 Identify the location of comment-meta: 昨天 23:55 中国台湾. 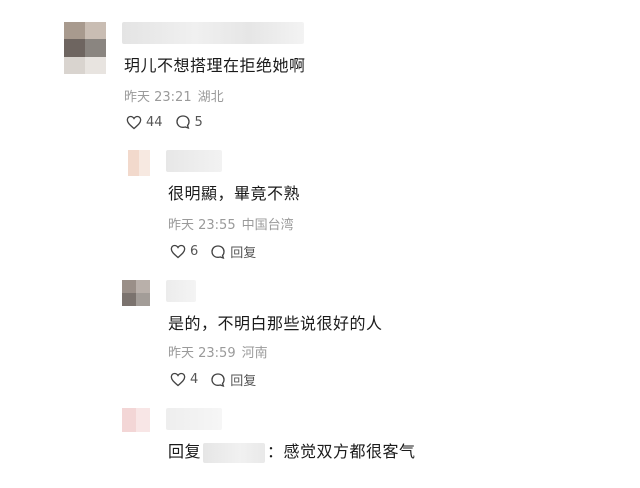
(234, 223).